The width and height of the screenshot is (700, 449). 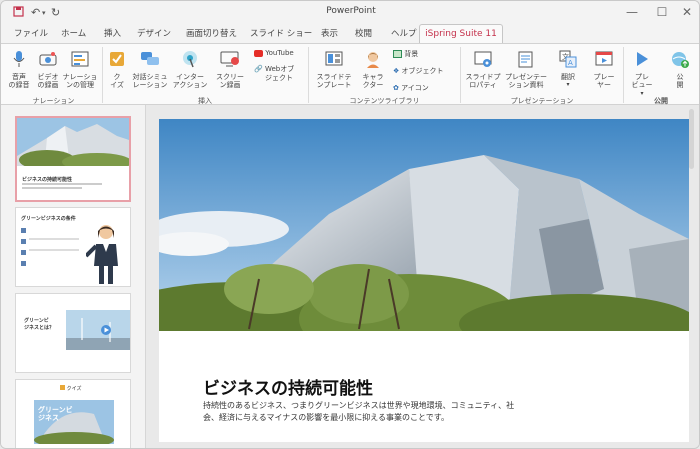 I want to click on thumbnail-3-title: グリーンビ ジネスとは？, so click(x=39, y=324).